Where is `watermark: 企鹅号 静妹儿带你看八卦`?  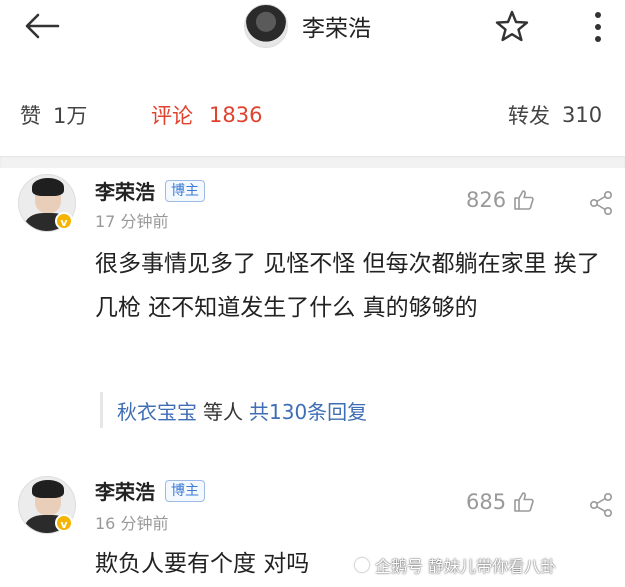
watermark: 企鹅号 静妹儿带你看八卦 is located at coordinates (455, 565).